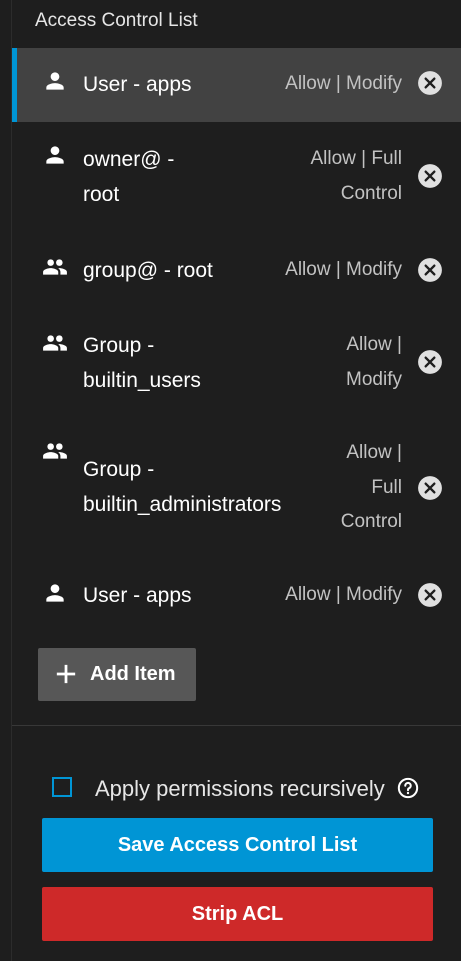 Image resolution: width=461 pixels, height=961 pixels. What do you see at coordinates (129, 177) in the screenshot?
I see `acl-item-who: owner@ - root` at bounding box center [129, 177].